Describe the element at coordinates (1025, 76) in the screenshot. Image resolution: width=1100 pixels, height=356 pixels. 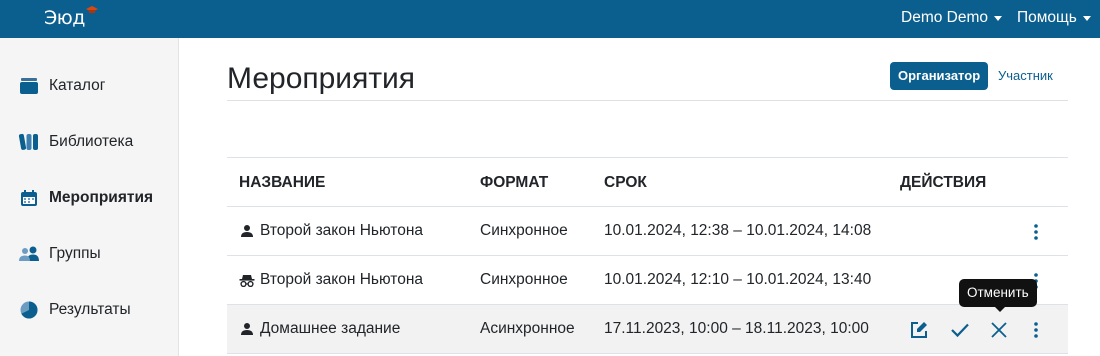
I see `participant-toggle-button: Участник` at that location.